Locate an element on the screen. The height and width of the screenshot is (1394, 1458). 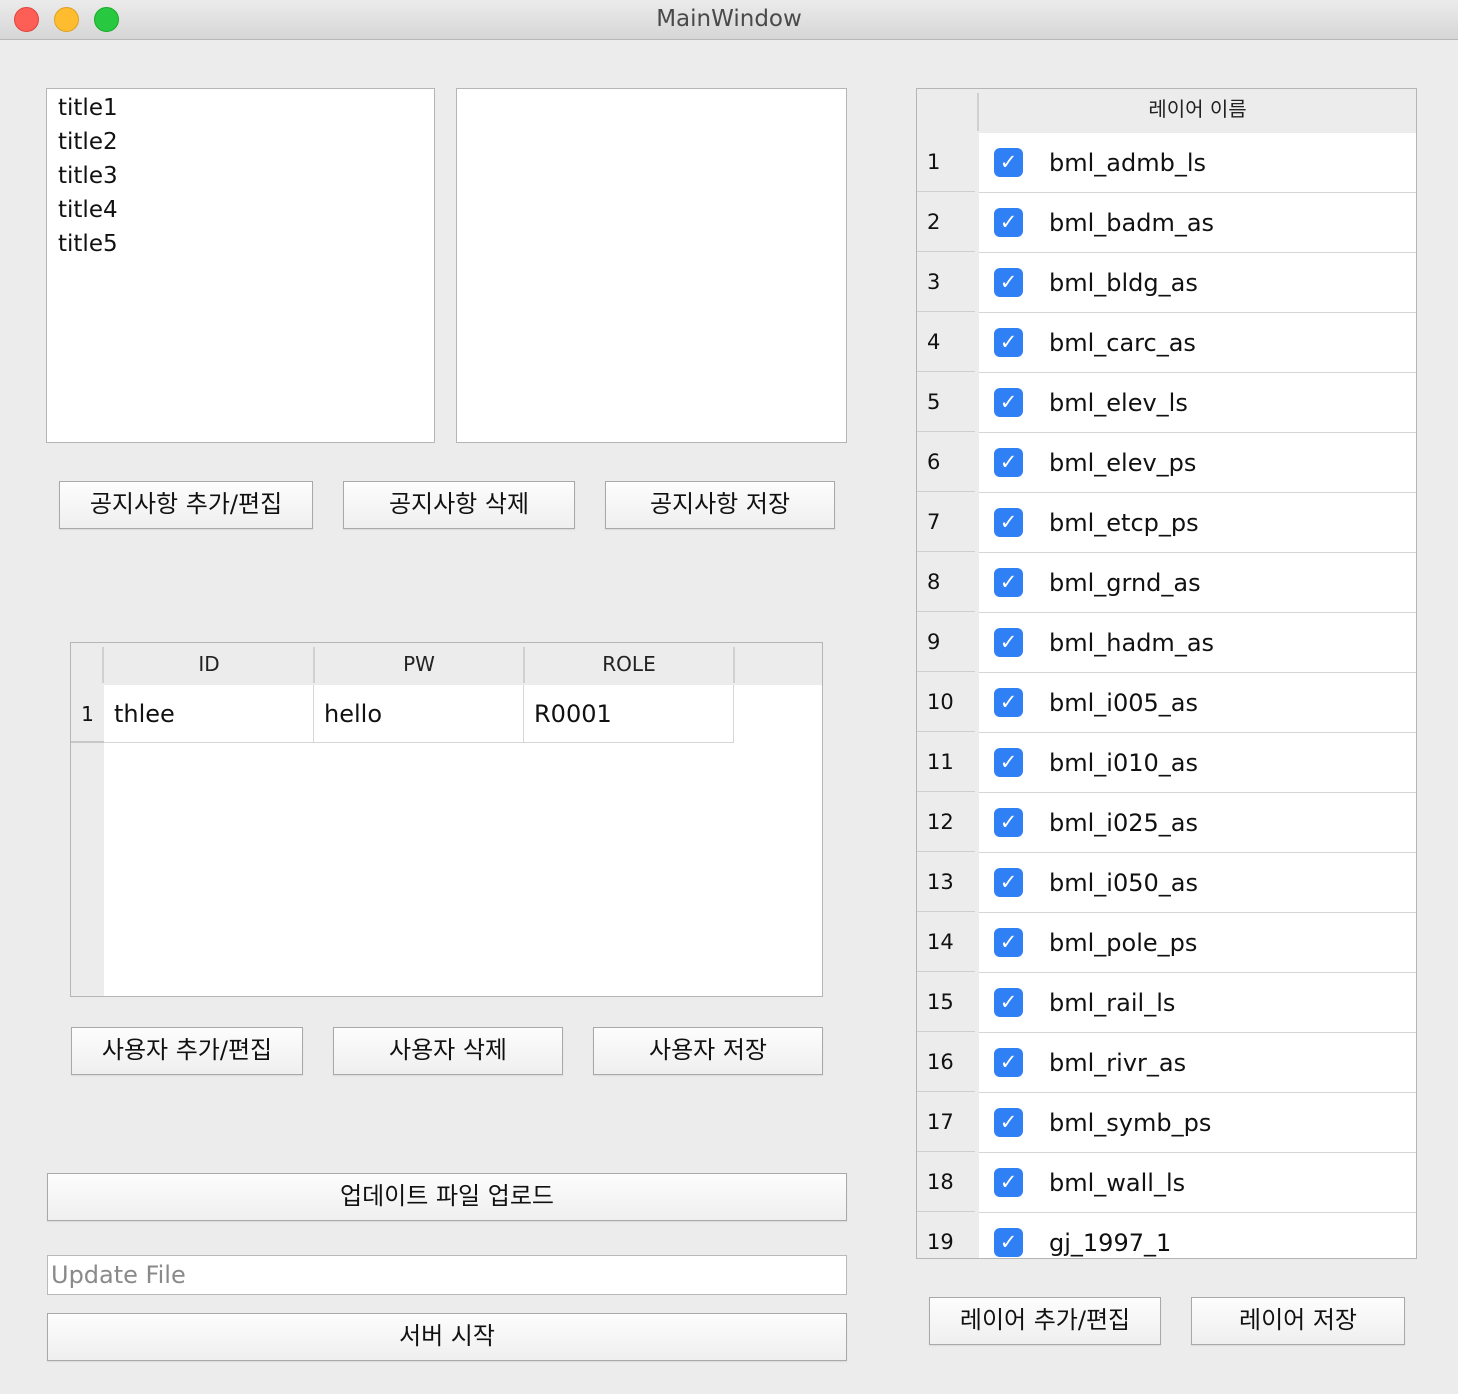
layer-cell: ✓ bml_etcp_ps is located at coordinates (1197, 523).